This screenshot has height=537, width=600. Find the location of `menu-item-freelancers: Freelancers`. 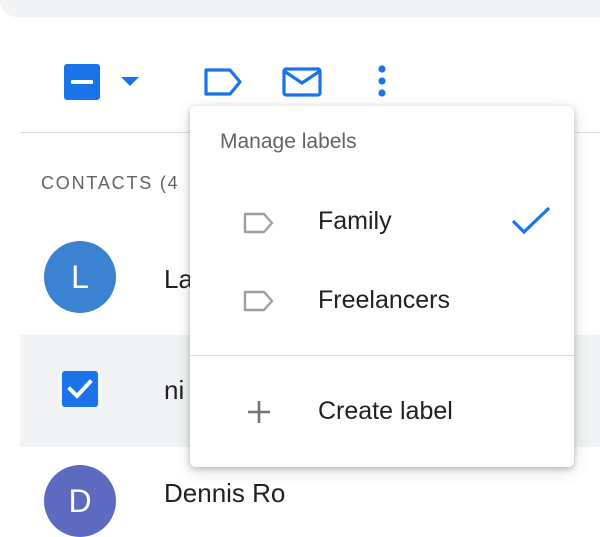

menu-item-freelancers: Freelancers is located at coordinates (382, 301).